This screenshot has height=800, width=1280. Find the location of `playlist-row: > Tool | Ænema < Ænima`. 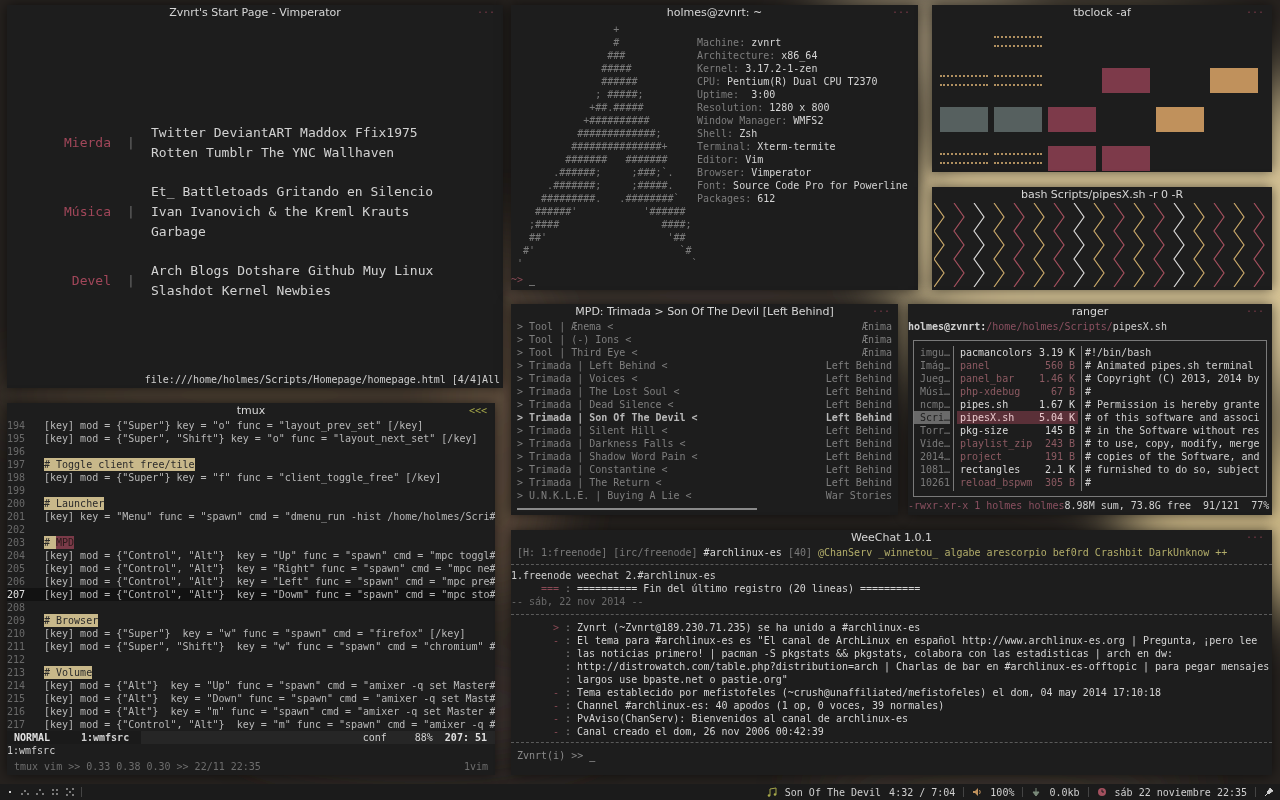

playlist-row: > Tool | Ænema < Ænima is located at coordinates (704, 326).